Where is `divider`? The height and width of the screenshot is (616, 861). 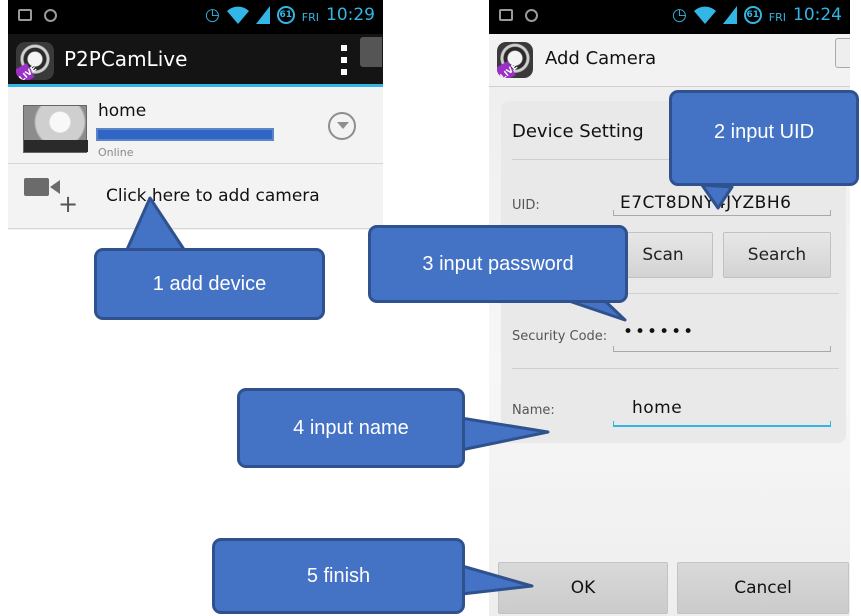 divider is located at coordinates (675, 368).